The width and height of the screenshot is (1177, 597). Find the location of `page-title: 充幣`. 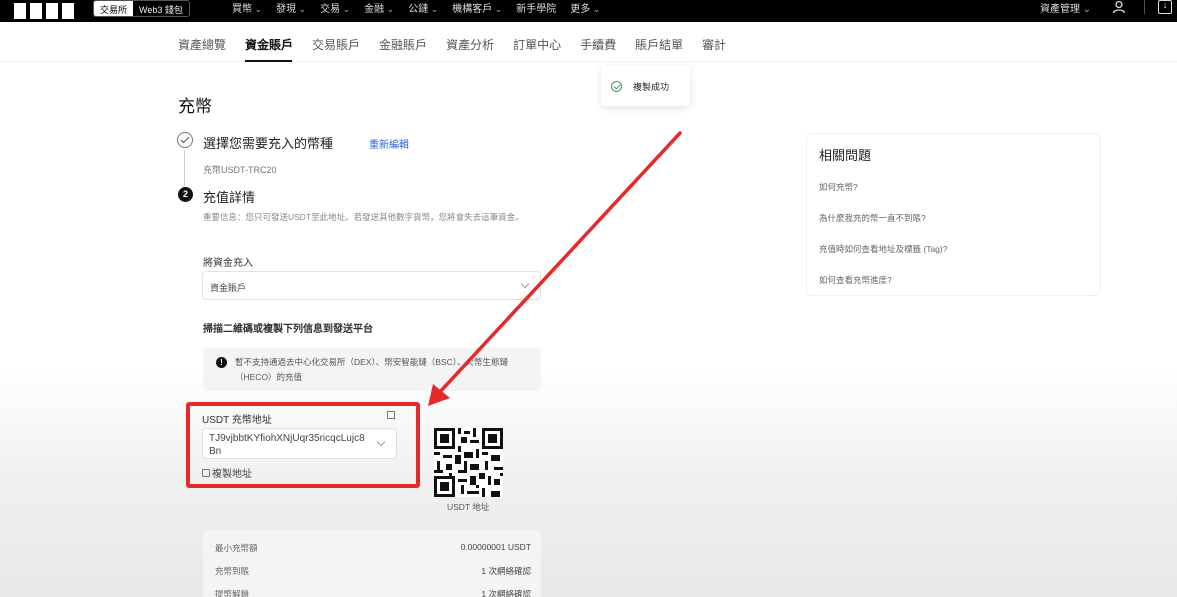

page-title: 充幣 is located at coordinates (195, 106).